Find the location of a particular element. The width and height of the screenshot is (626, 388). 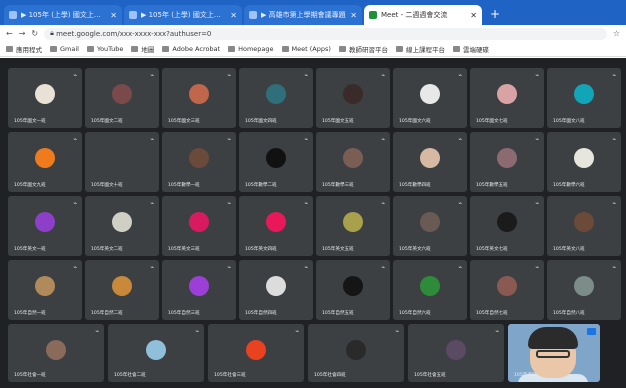

participant-tile: ⌁ 105年自然四班 is located at coordinates (276, 290).